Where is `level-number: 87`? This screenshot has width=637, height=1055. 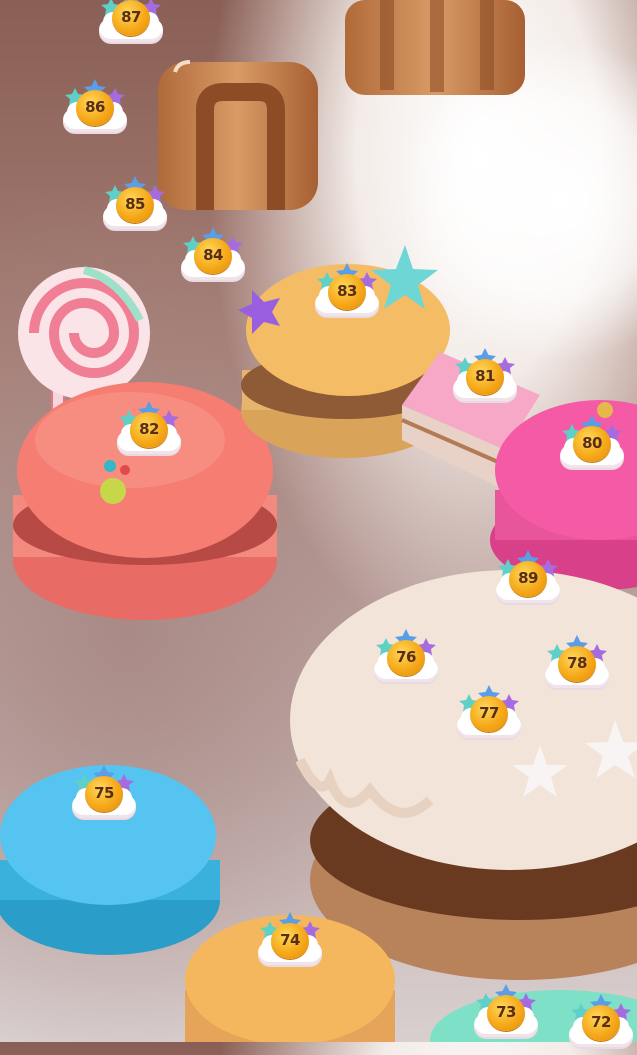
level-number: 87 is located at coordinates (131, 17).